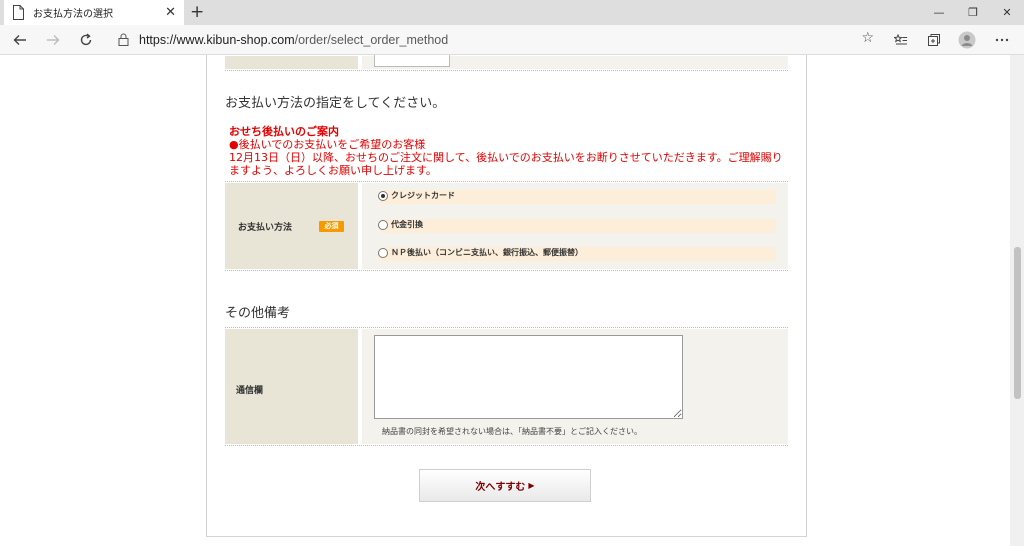 The height and width of the screenshot is (546, 1024). Describe the element at coordinates (973, 12) in the screenshot. I see `restore-button: ❐` at that location.